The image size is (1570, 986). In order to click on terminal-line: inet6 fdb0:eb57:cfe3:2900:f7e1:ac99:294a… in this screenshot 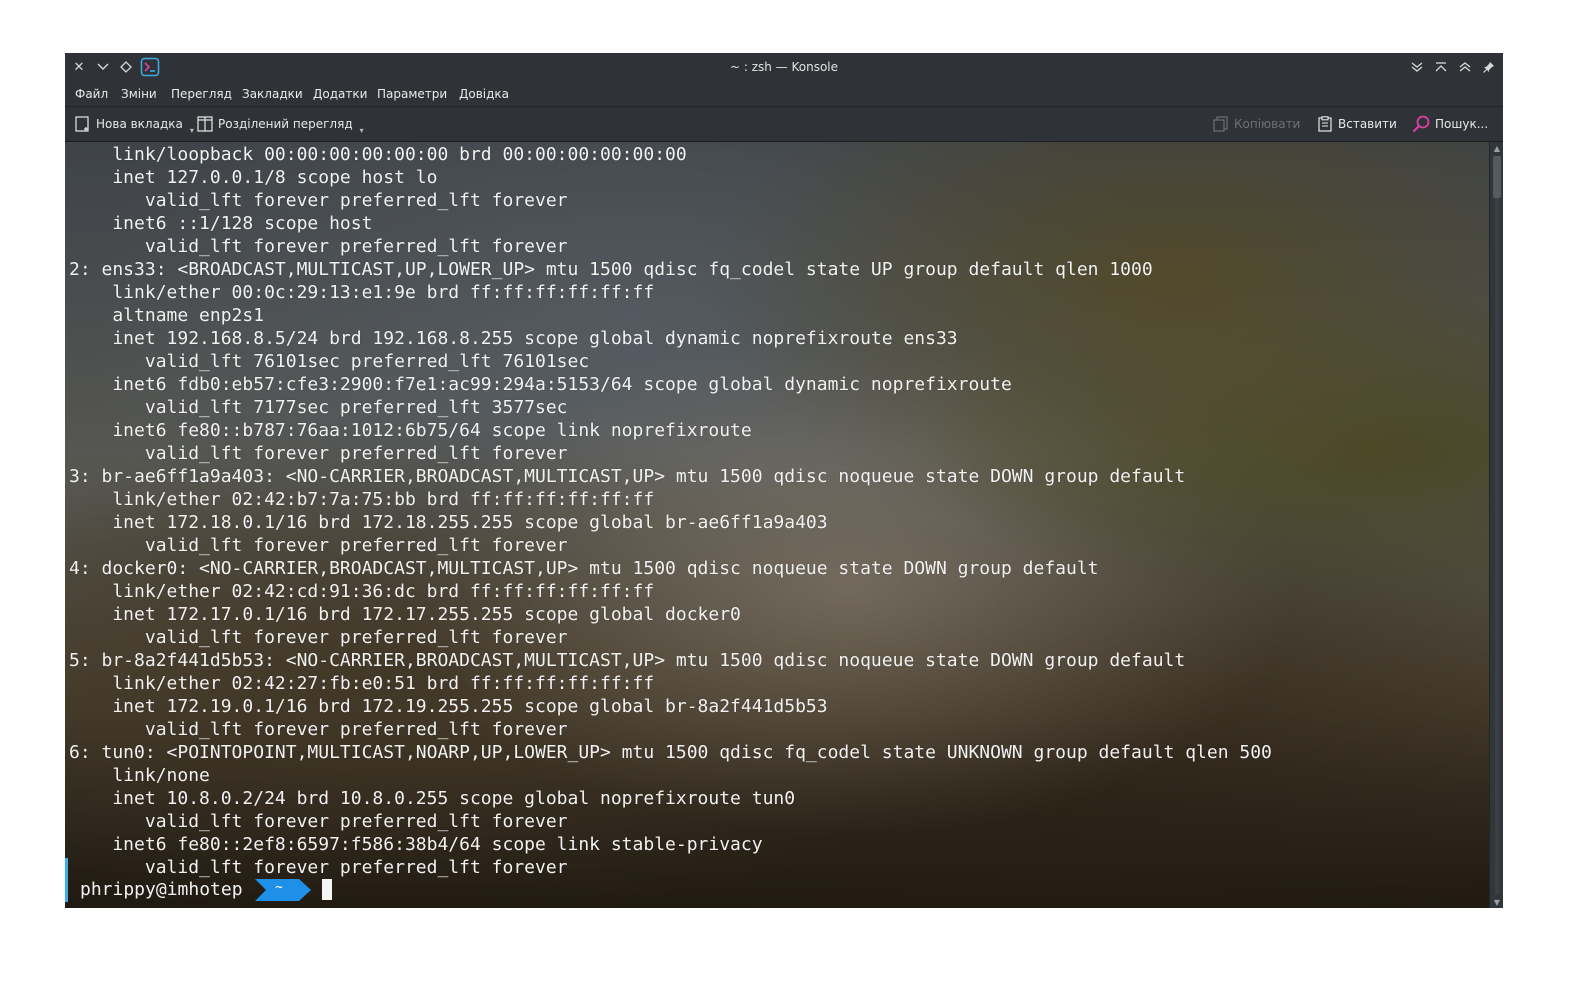, I will do `click(562, 384)`.